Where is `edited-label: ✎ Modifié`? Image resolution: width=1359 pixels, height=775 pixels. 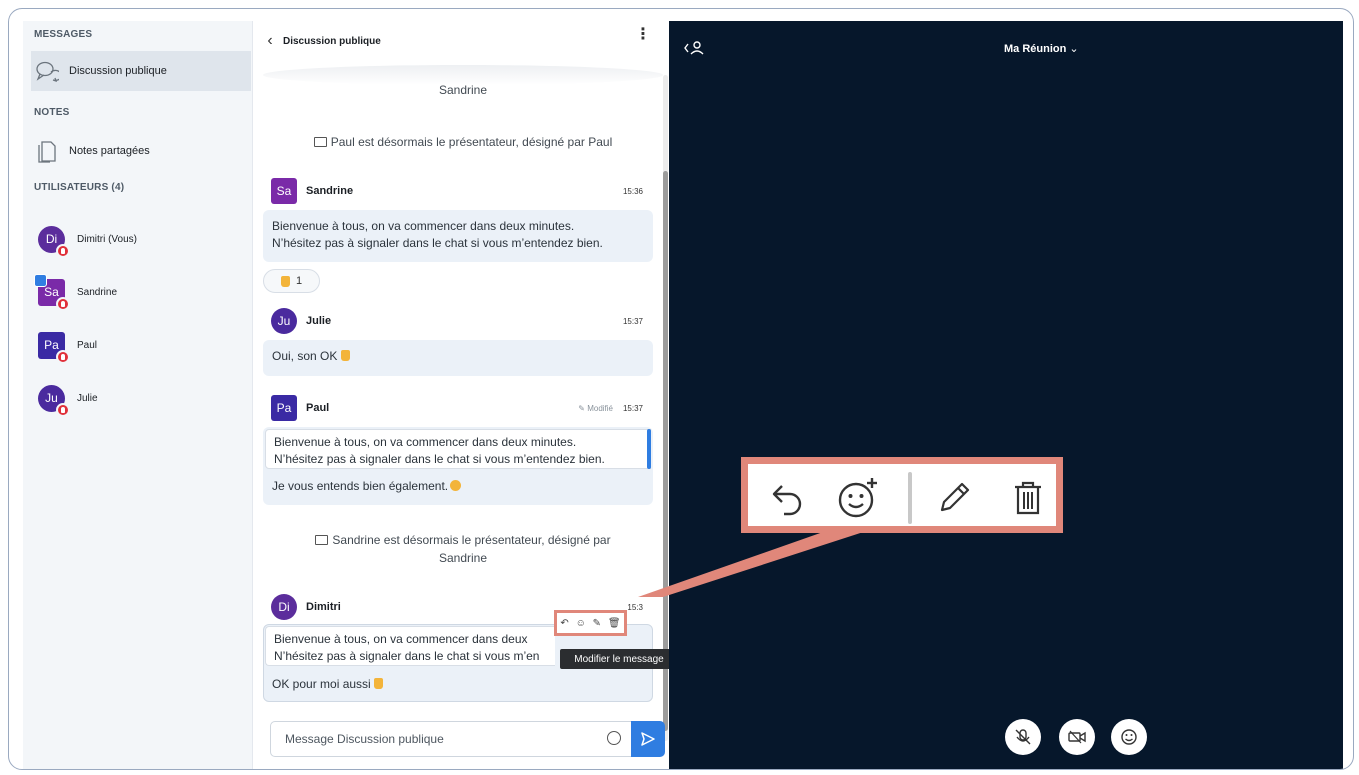 edited-label: ✎ Modifié is located at coordinates (595, 408).